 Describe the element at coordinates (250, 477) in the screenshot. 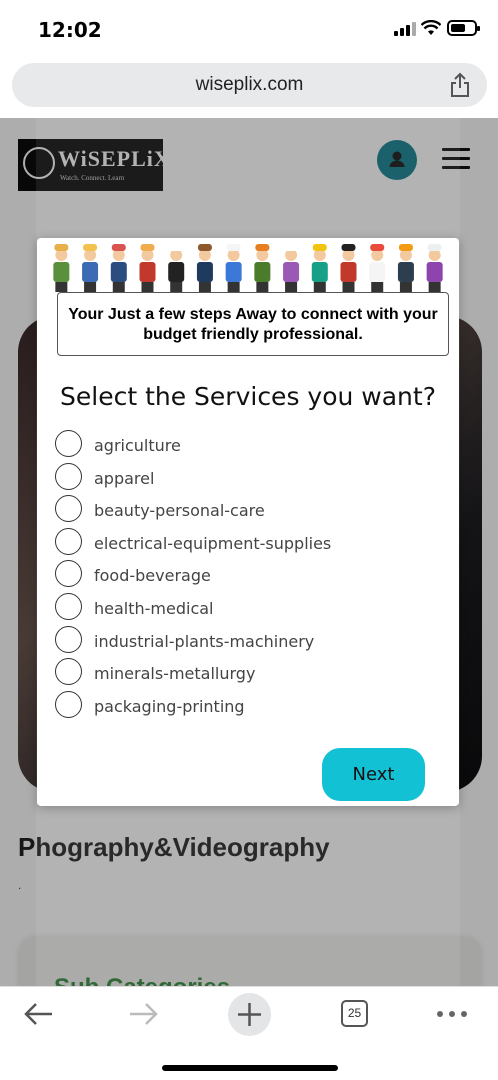

I see `service-option: apparel` at that location.